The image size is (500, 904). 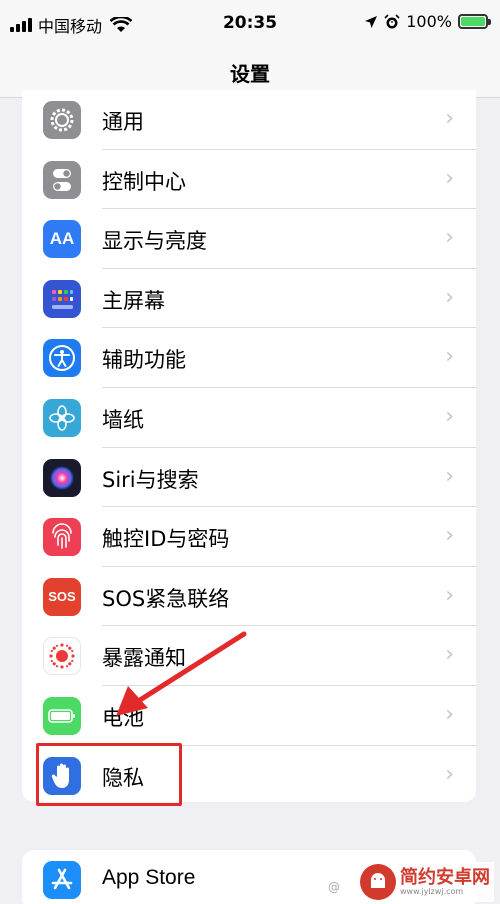 I want to click on android-logo-icon, so click(x=378, y=882).